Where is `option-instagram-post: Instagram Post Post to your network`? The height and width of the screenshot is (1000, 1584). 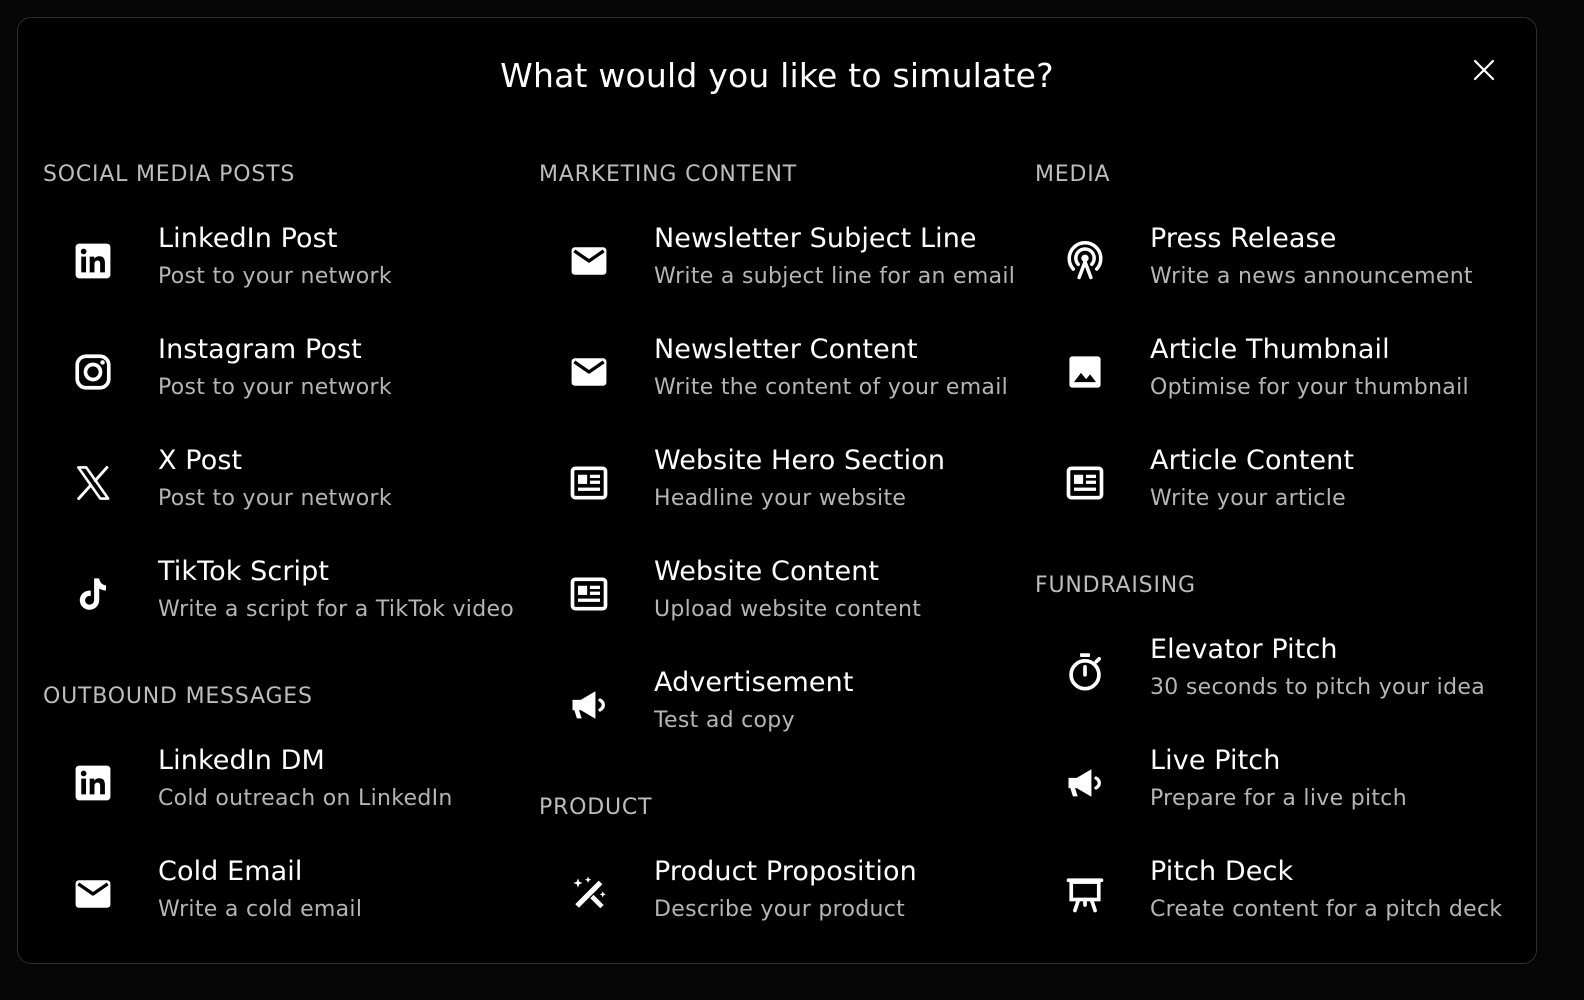 option-instagram-post: Instagram Post Post to your network is located at coordinates (288, 379).